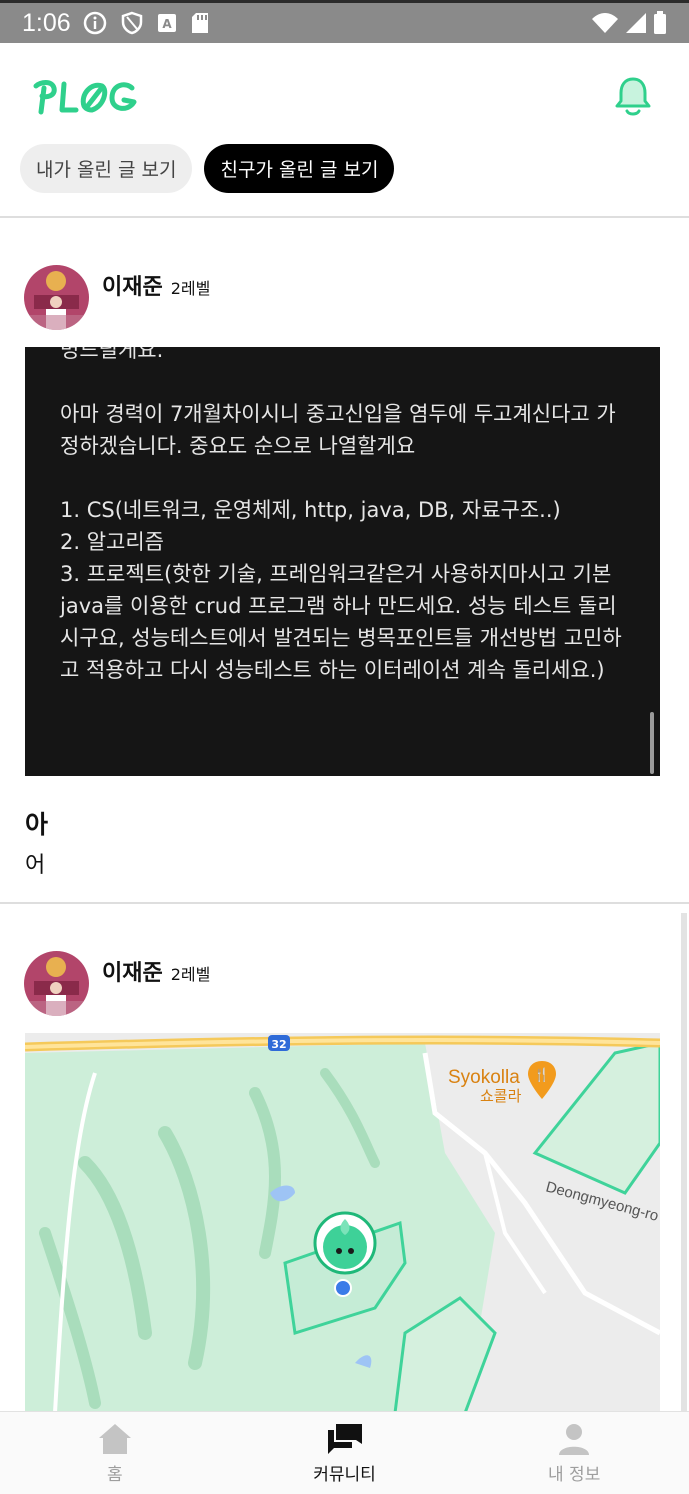  What do you see at coordinates (199, 23) in the screenshot?
I see `sd-card-icon` at bounding box center [199, 23].